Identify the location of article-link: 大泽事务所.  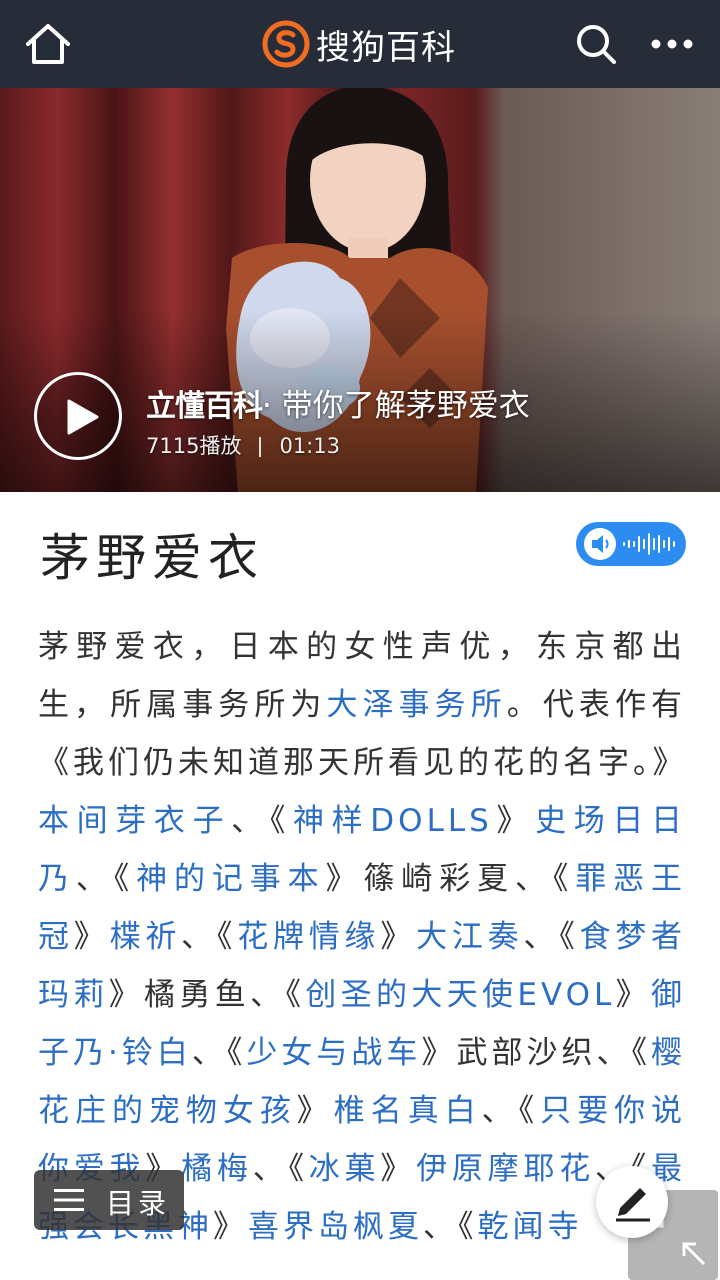
(416, 705).